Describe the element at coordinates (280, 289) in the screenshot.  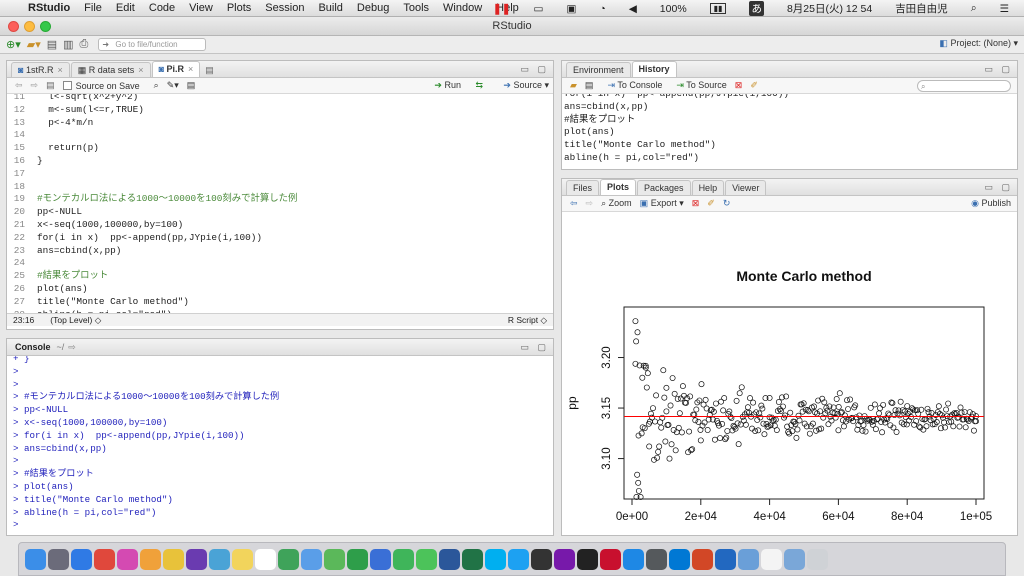
I see `code-line: 26 plot(ans)` at that location.